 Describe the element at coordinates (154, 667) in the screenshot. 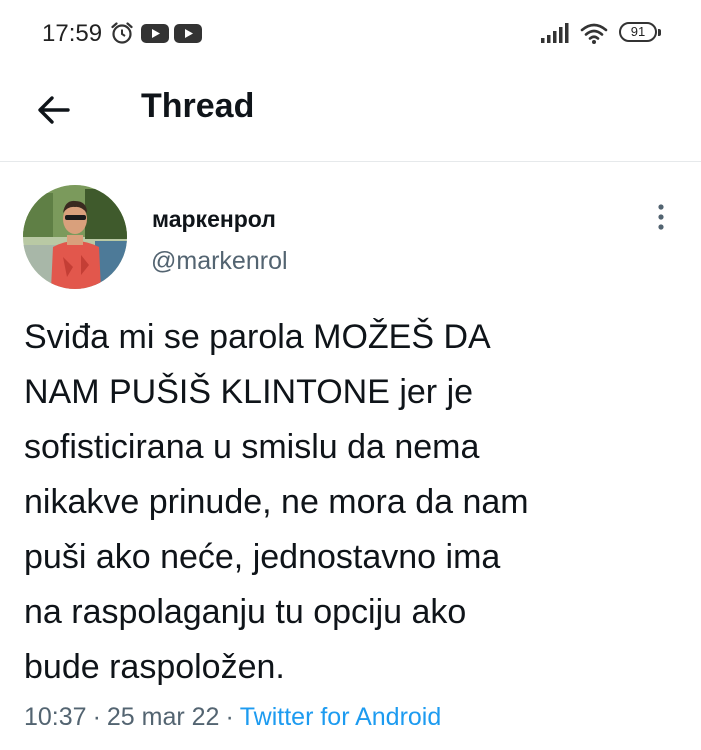

I see `tweet-text-line: bude raspoložen.` at that location.